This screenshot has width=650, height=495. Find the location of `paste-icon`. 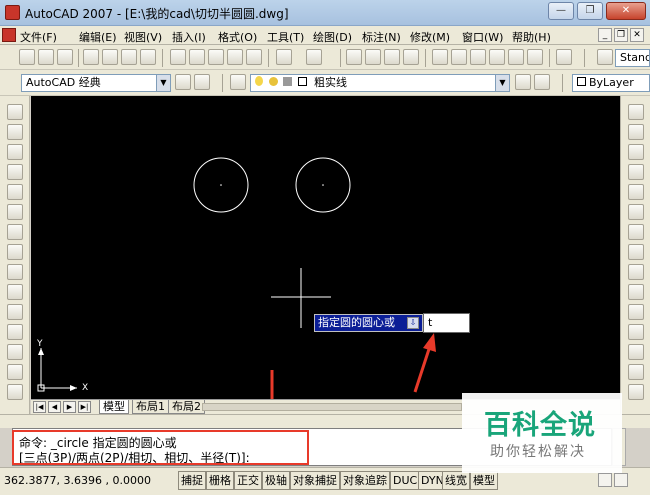

paste-icon is located at coordinates (216, 57).